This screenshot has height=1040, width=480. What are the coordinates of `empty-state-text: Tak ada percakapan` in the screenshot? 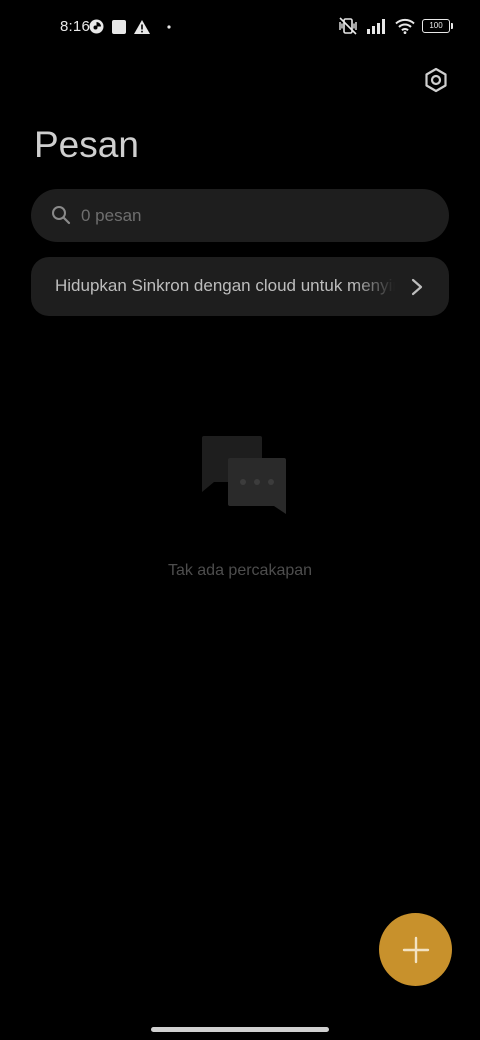 It's located at (240, 570).